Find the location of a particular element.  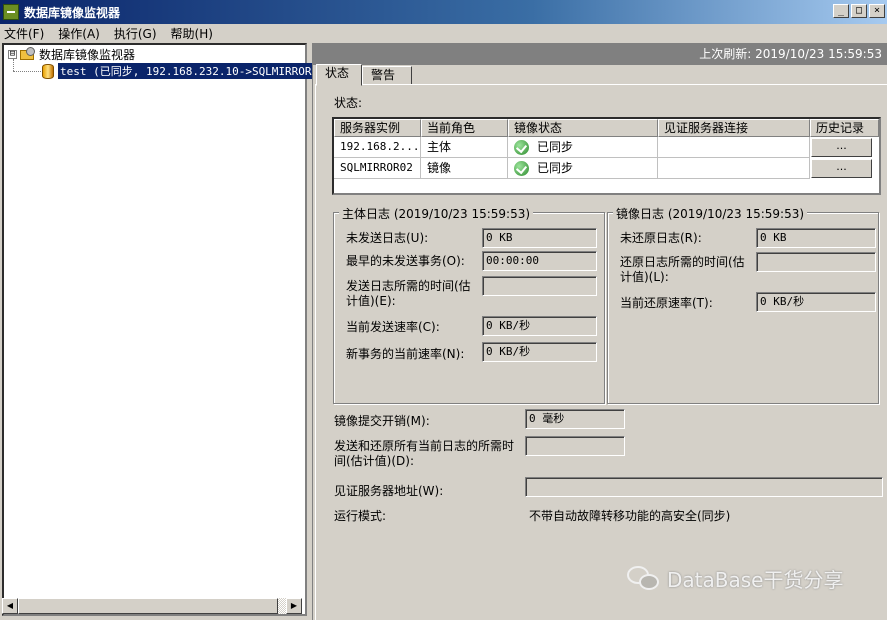

watermark: DataBase干货分享 is located at coordinates (735, 578).